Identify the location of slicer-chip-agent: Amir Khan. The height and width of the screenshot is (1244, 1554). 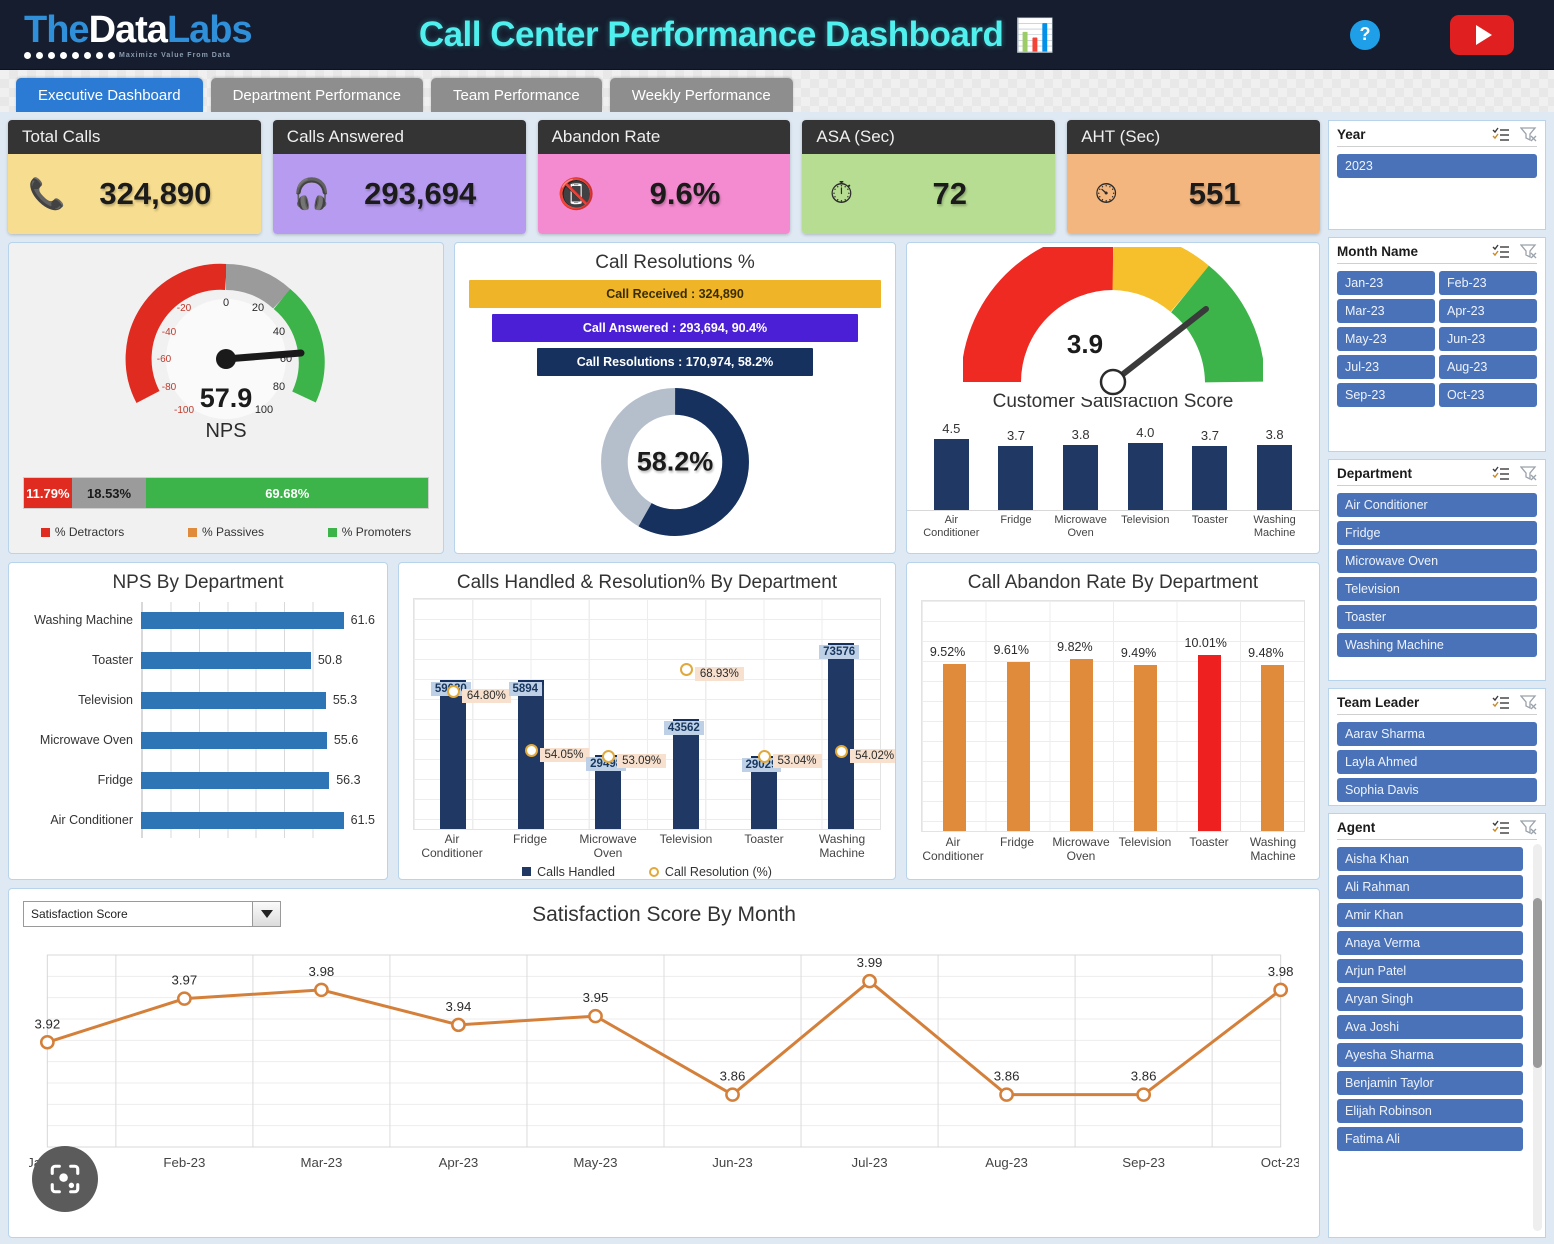
(1430, 915).